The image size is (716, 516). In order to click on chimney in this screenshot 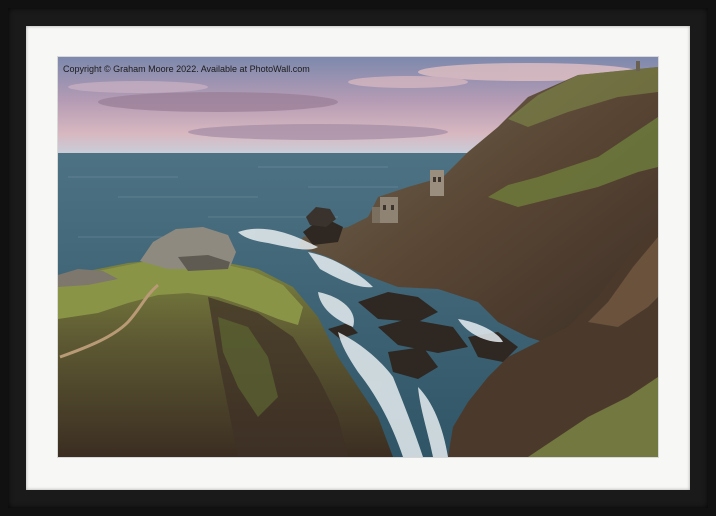, I will do `click(638, 66)`.